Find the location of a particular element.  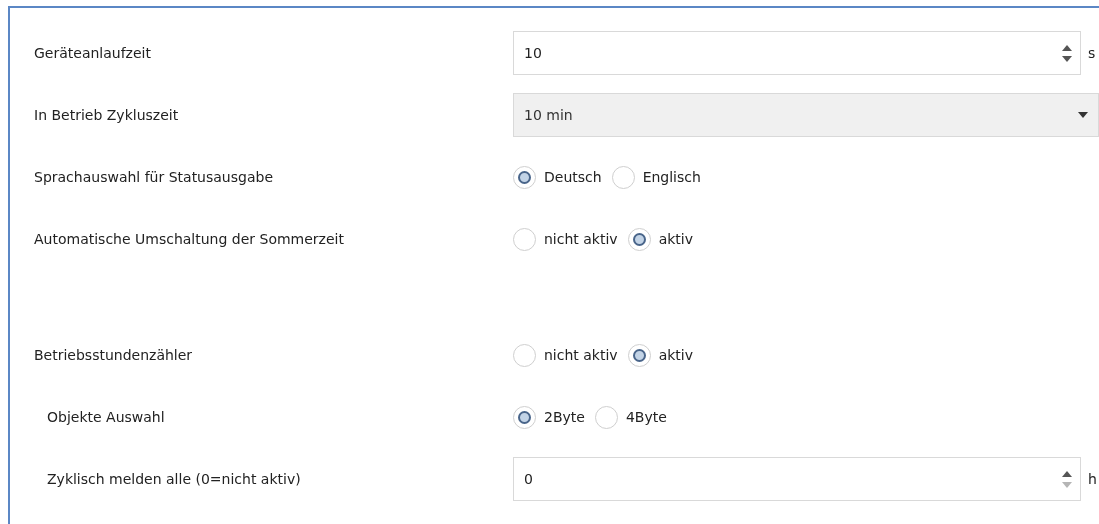

unit-label: h is located at coordinates (1092, 479).